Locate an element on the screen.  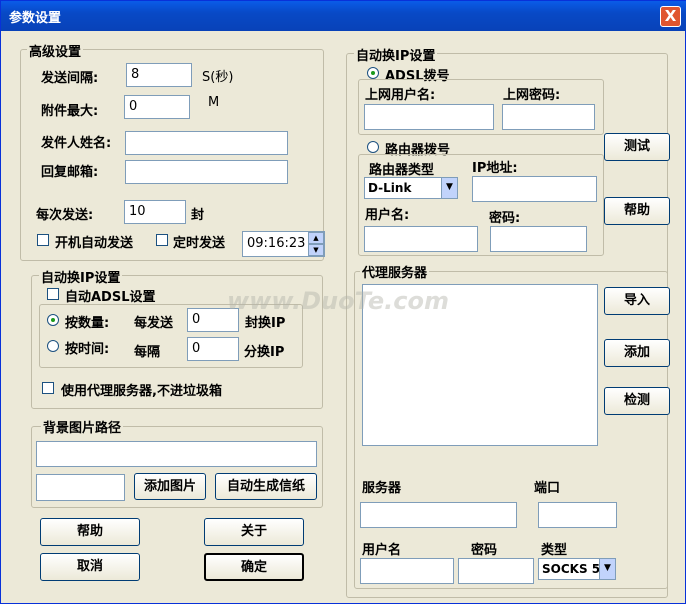
adsl-radio-dot is located at coordinates (373, 73).